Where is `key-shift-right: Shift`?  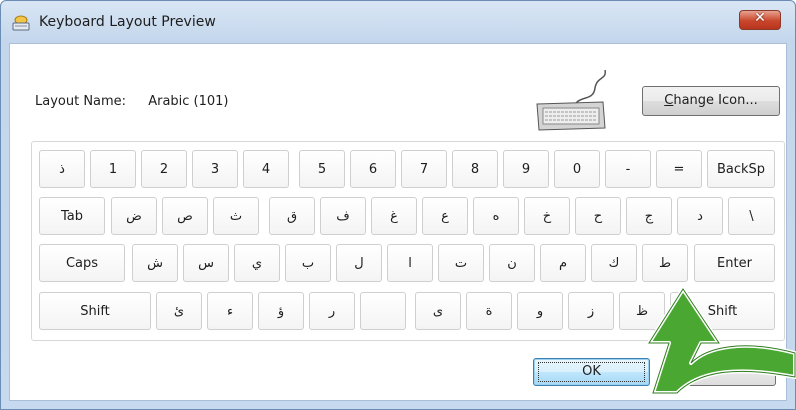
key-shift-right: Shift is located at coordinates (722, 311).